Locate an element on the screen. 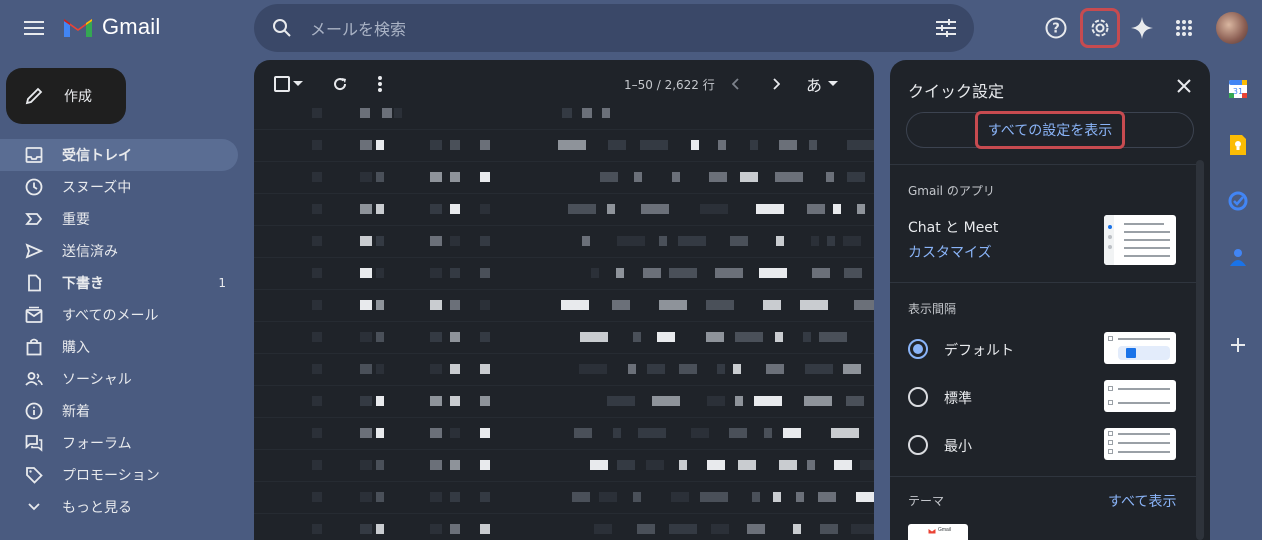 This screenshot has width=1262, height=540. sidebar-item-all-mail: すべてのメール is located at coordinates (119, 315).